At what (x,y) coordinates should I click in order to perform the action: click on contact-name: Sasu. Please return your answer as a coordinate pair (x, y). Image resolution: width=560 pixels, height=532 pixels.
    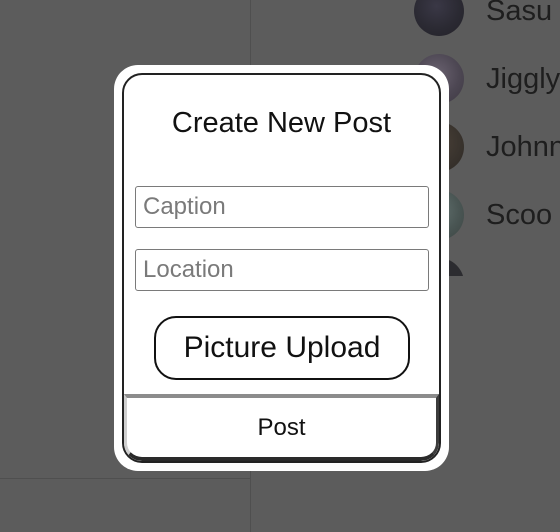
    Looking at the image, I should click on (519, 13).